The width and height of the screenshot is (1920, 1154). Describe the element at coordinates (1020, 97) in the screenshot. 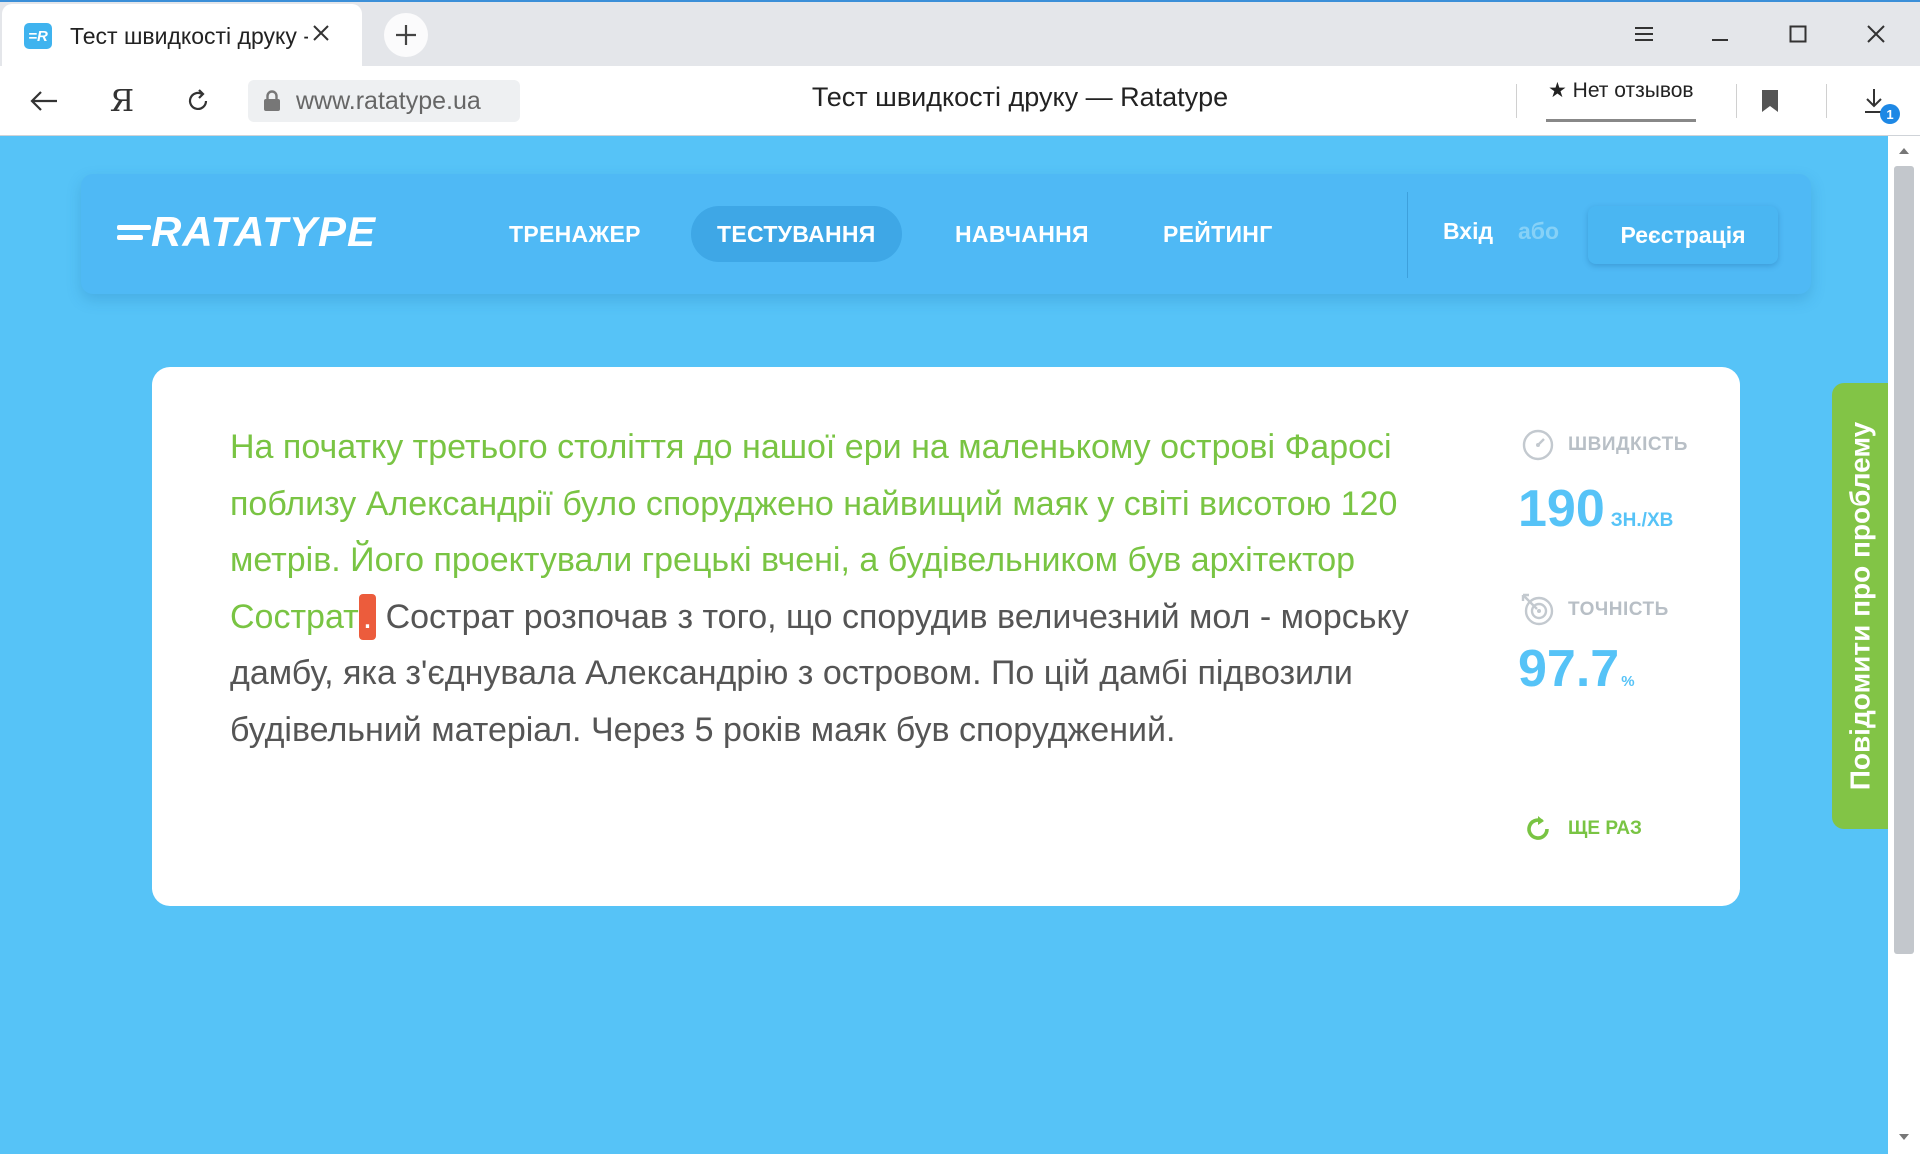

I see `page-title: Тест швидкості друку — Ratatype` at that location.